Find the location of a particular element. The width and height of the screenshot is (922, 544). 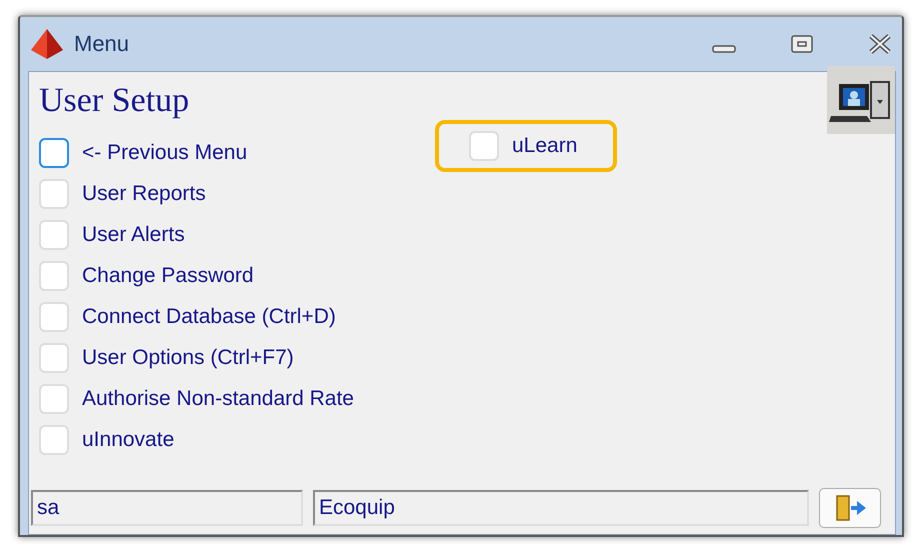

menu-option: User Options (Ctrl+F7) is located at coordinates (166, 357).